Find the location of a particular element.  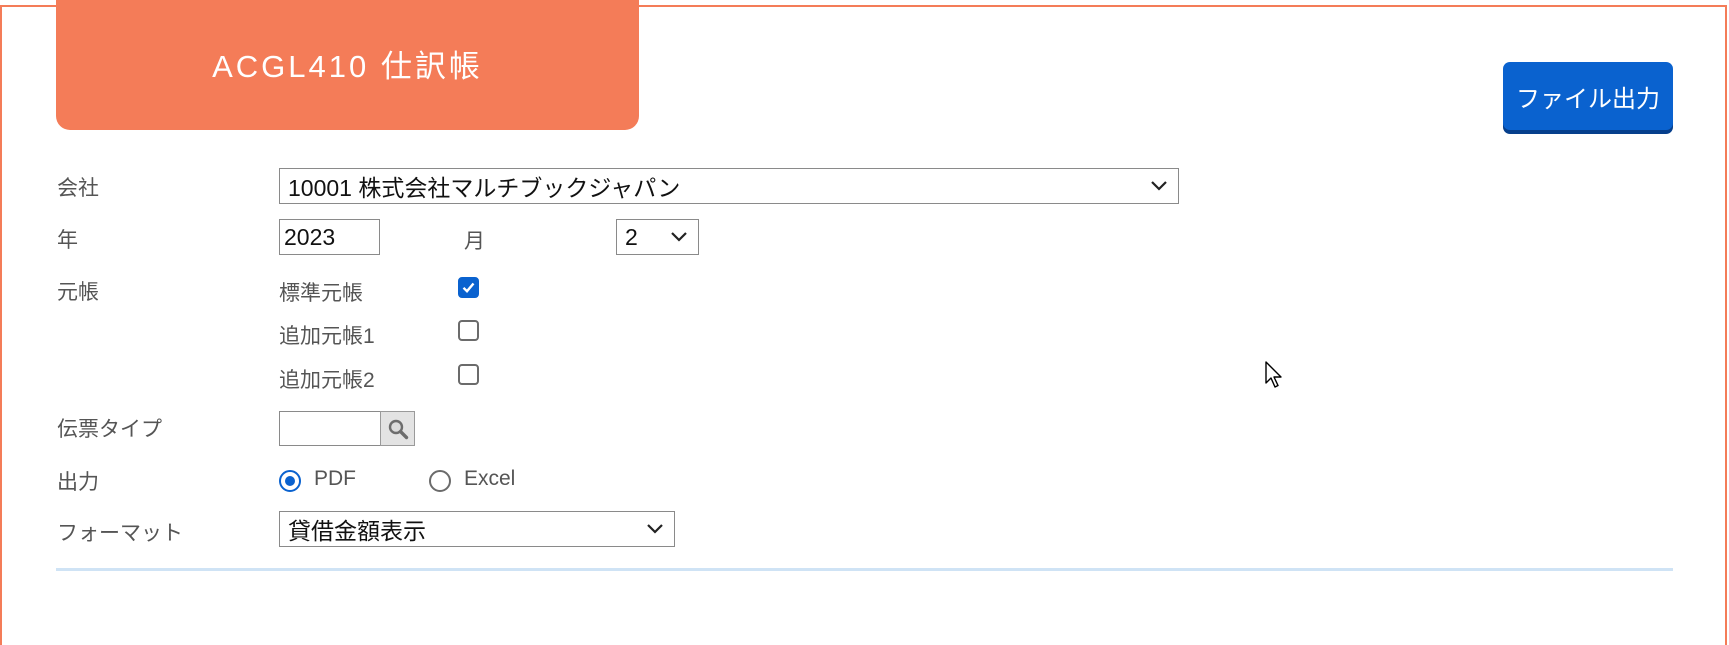

voucher-type-search-button is located at coordinates (397, 428).